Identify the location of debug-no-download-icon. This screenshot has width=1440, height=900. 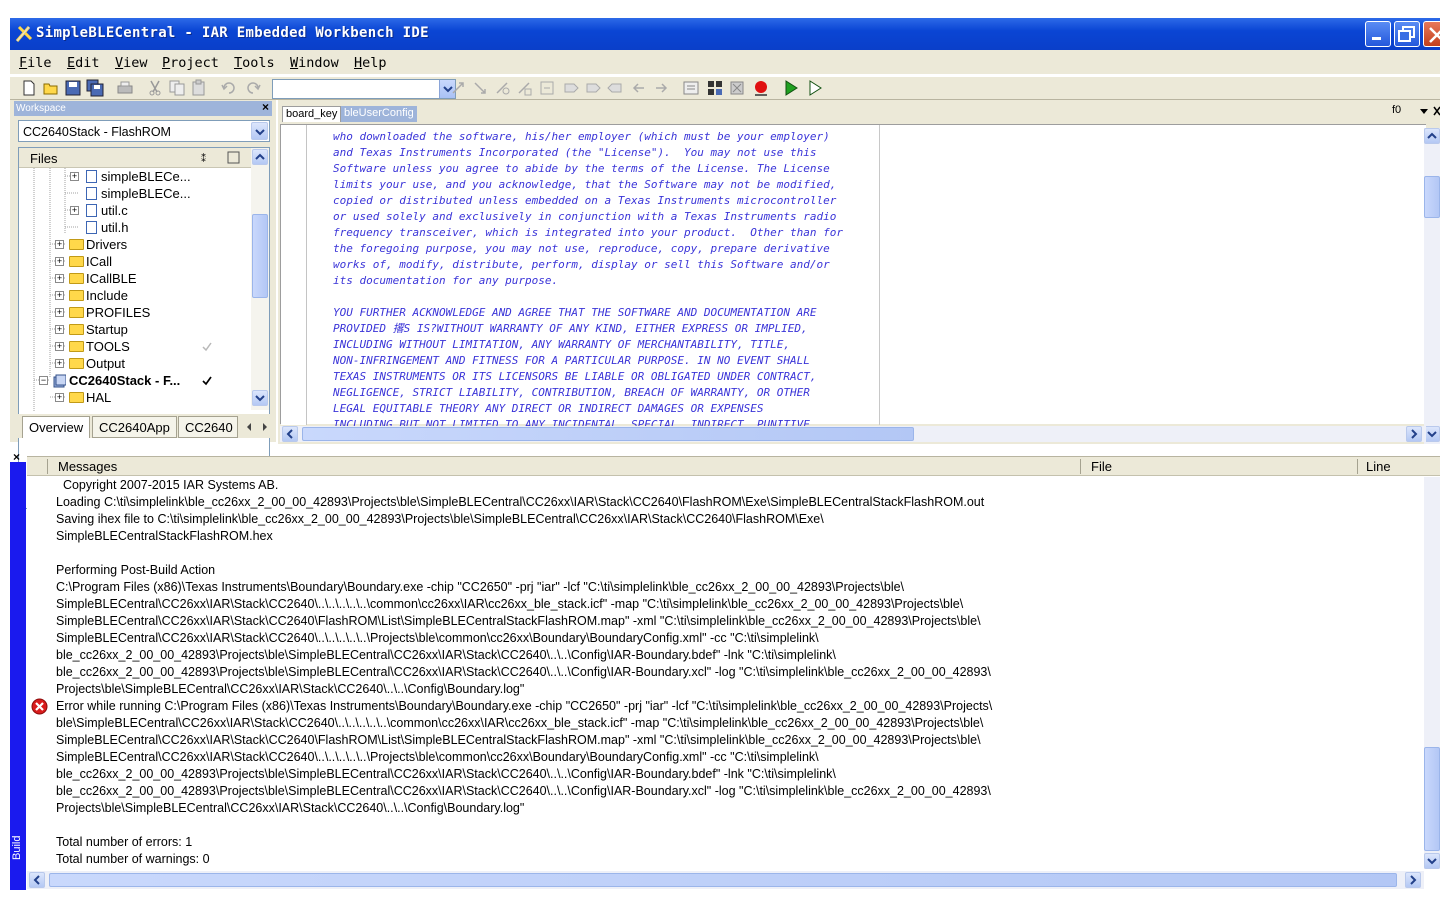
(815, 88).